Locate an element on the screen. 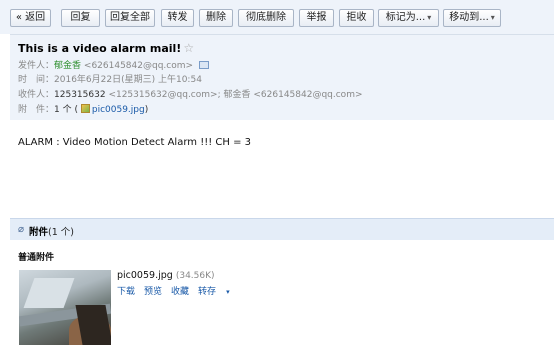 Image resolution: width=554 pixels, height=357 pixels. forward-button-label: 转发 is located at coordinates (177, 17).